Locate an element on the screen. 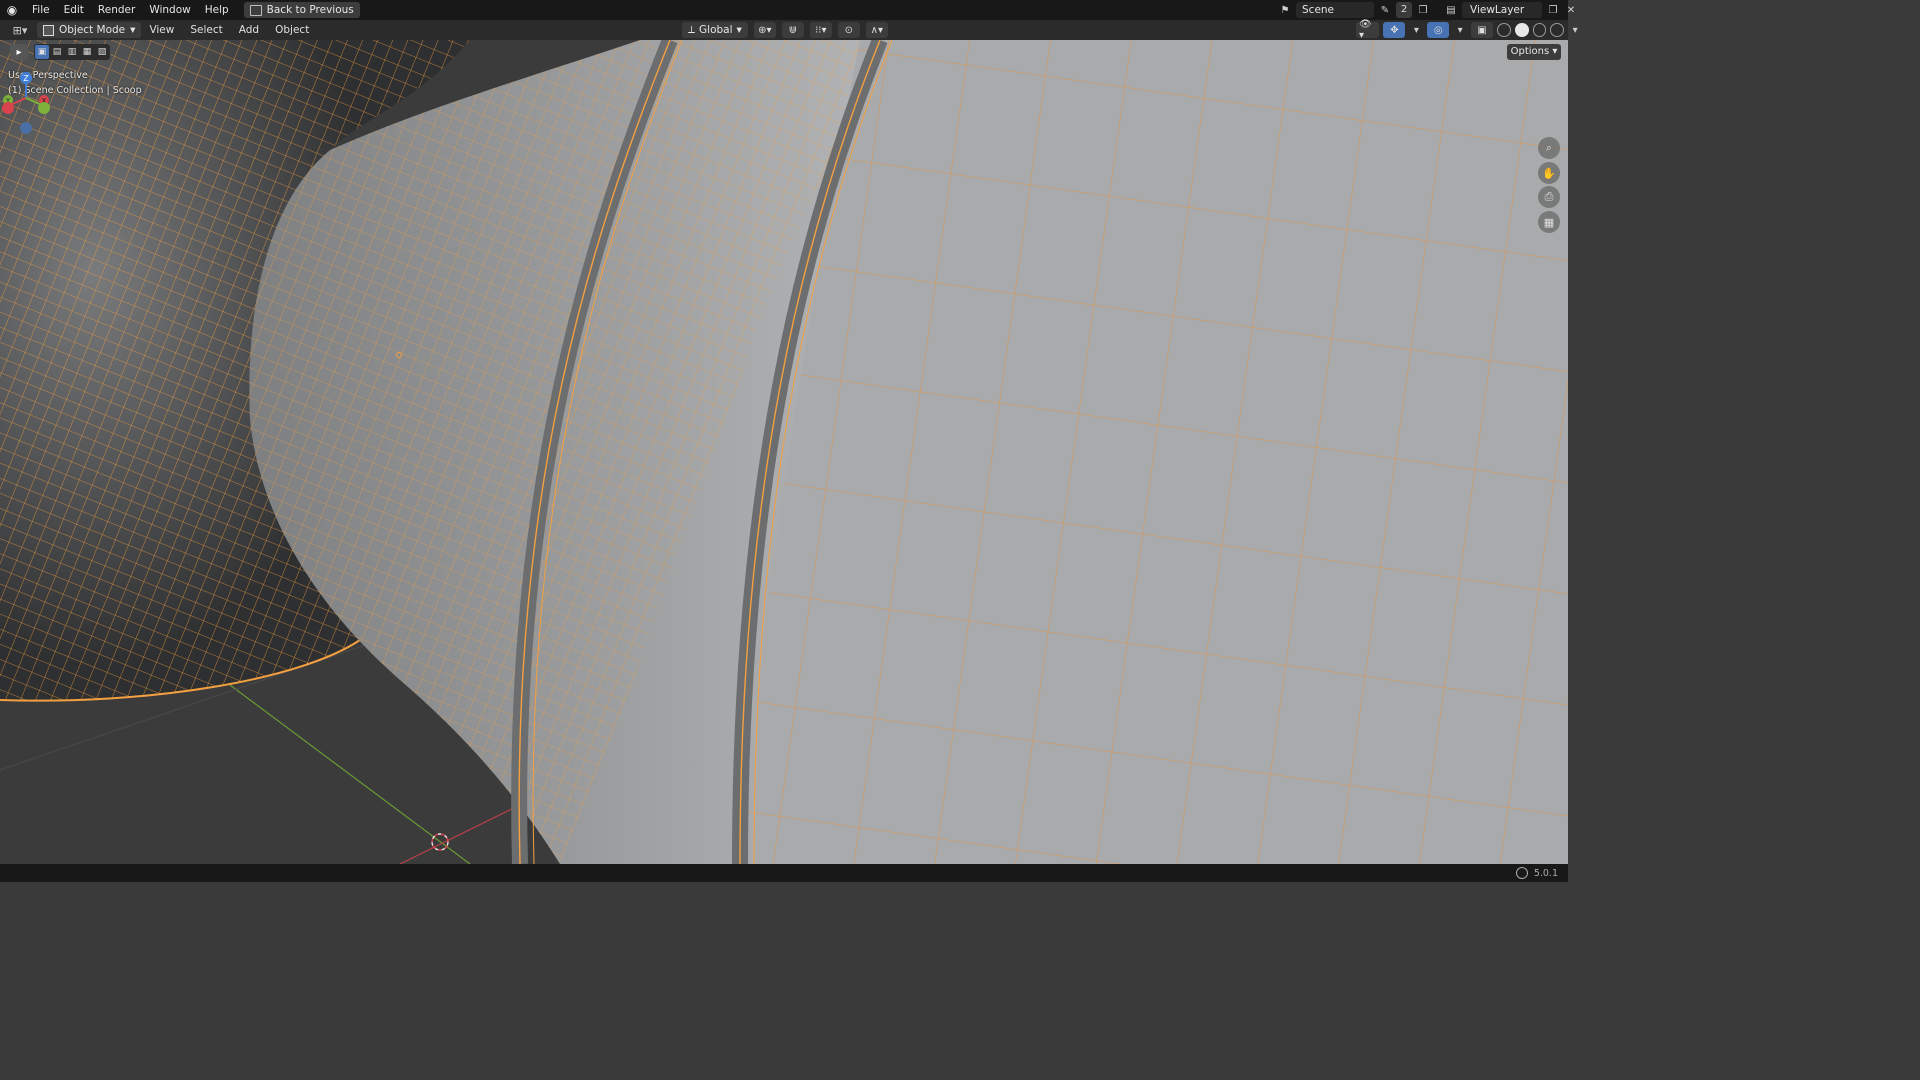  scene-icon: ⚑ is located at coordinates (1285, 10).